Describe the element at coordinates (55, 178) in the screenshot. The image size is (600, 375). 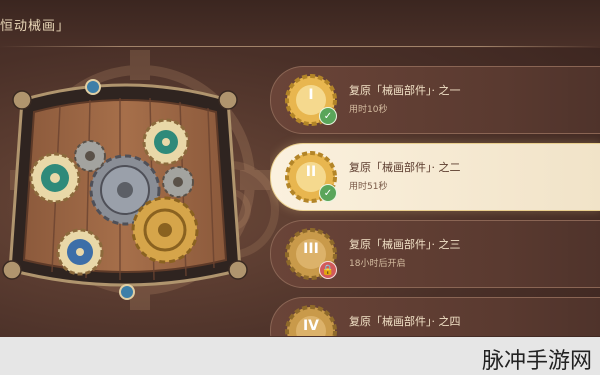
I see `gear-teal-left` at that location.